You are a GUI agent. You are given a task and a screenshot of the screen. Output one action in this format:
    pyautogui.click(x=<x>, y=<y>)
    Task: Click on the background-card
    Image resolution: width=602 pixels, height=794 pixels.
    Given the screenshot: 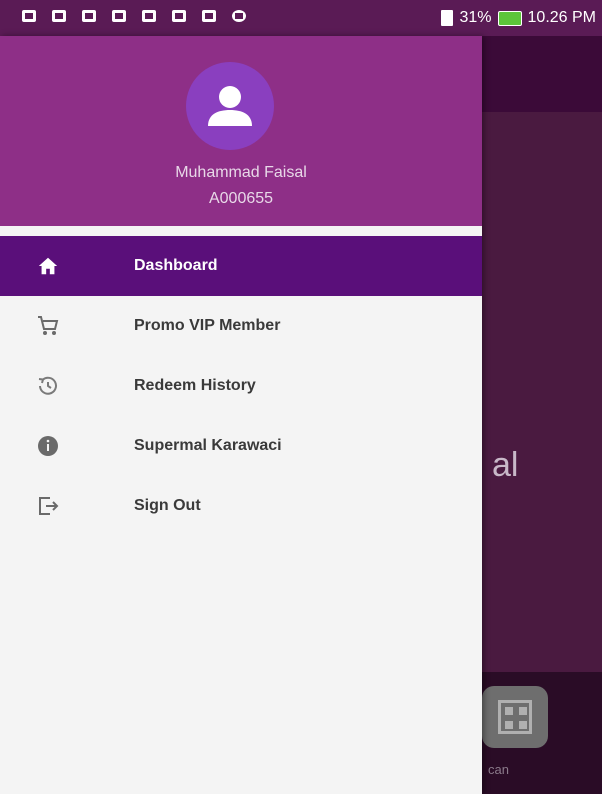 What is the action you would take?
    pyautogui.click(x=542, y=392)
    